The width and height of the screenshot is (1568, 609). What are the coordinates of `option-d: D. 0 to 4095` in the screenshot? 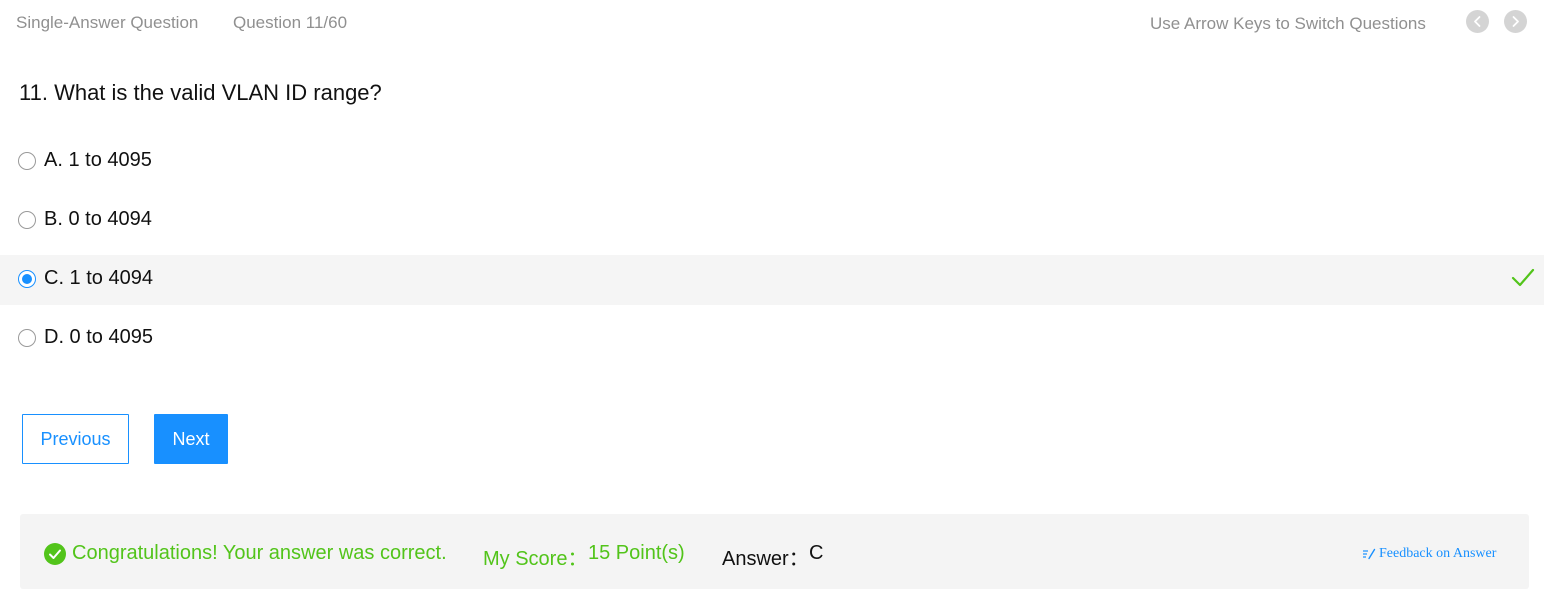 It's located at (772, 339).